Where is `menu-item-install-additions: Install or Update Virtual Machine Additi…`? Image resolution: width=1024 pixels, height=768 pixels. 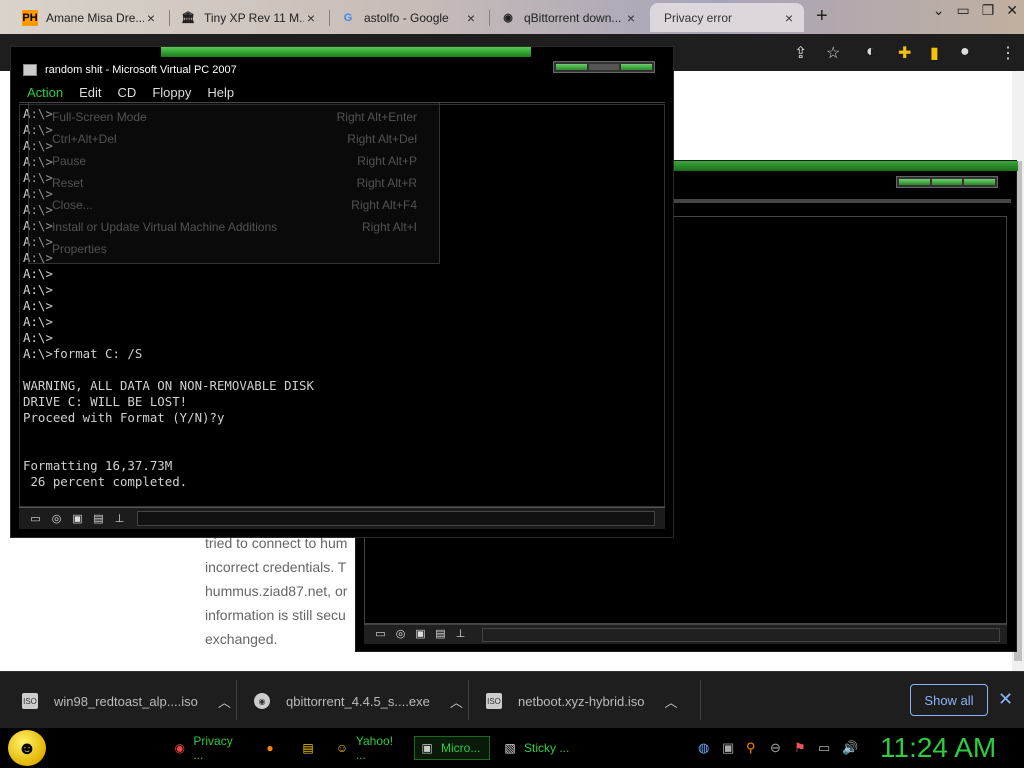 menu-item-install-additions: Install or Update Virtual Machine Additi… is located at coordinates (234, 227).